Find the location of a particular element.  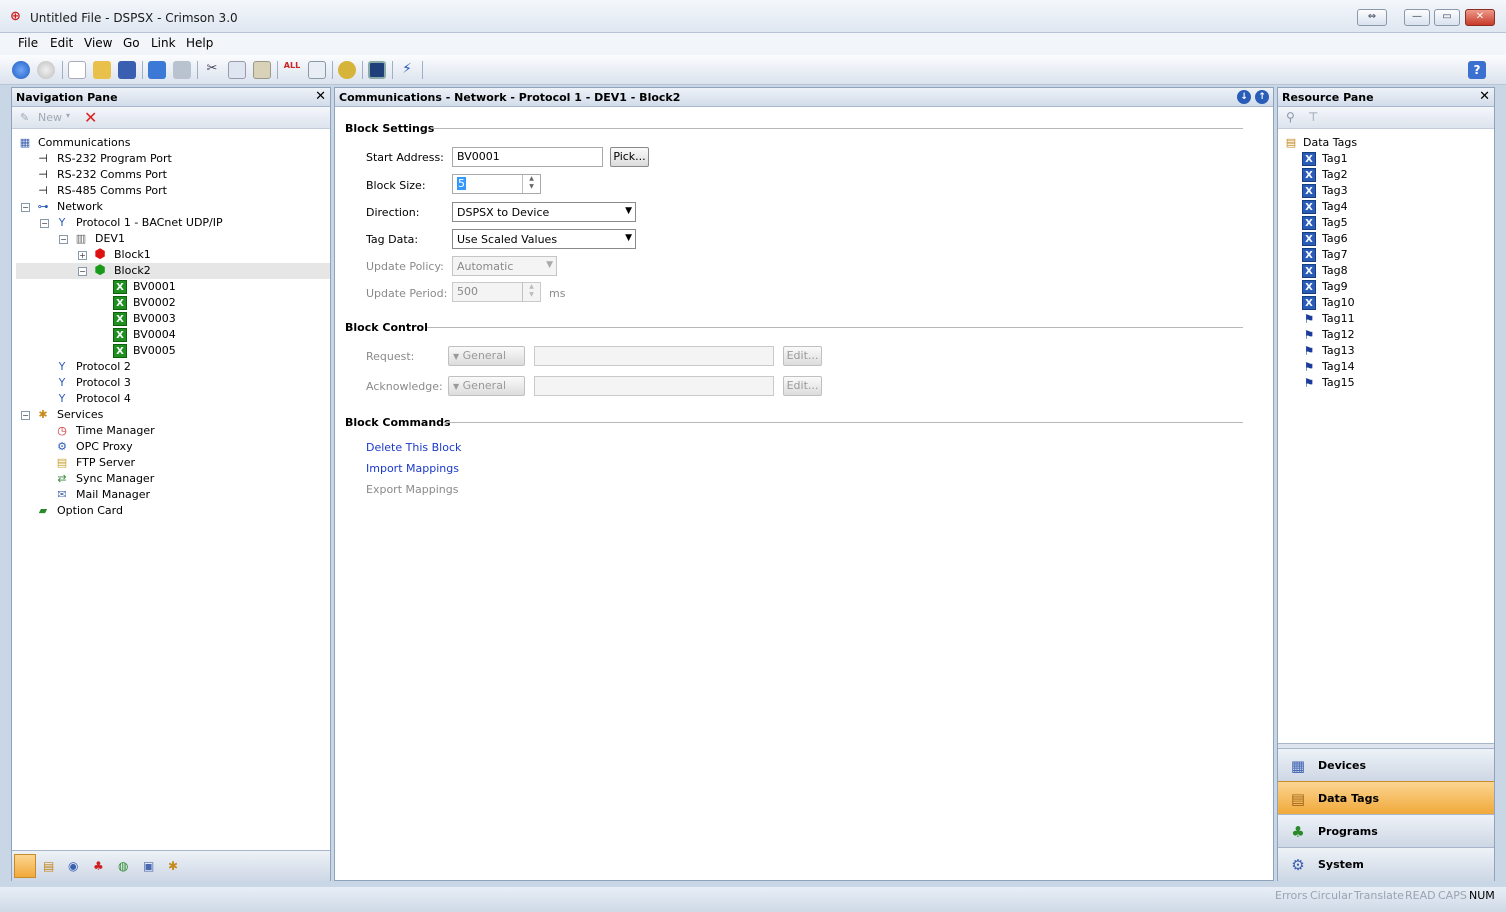

start-address-field: BV0001 is located at coordinates (527, 157).